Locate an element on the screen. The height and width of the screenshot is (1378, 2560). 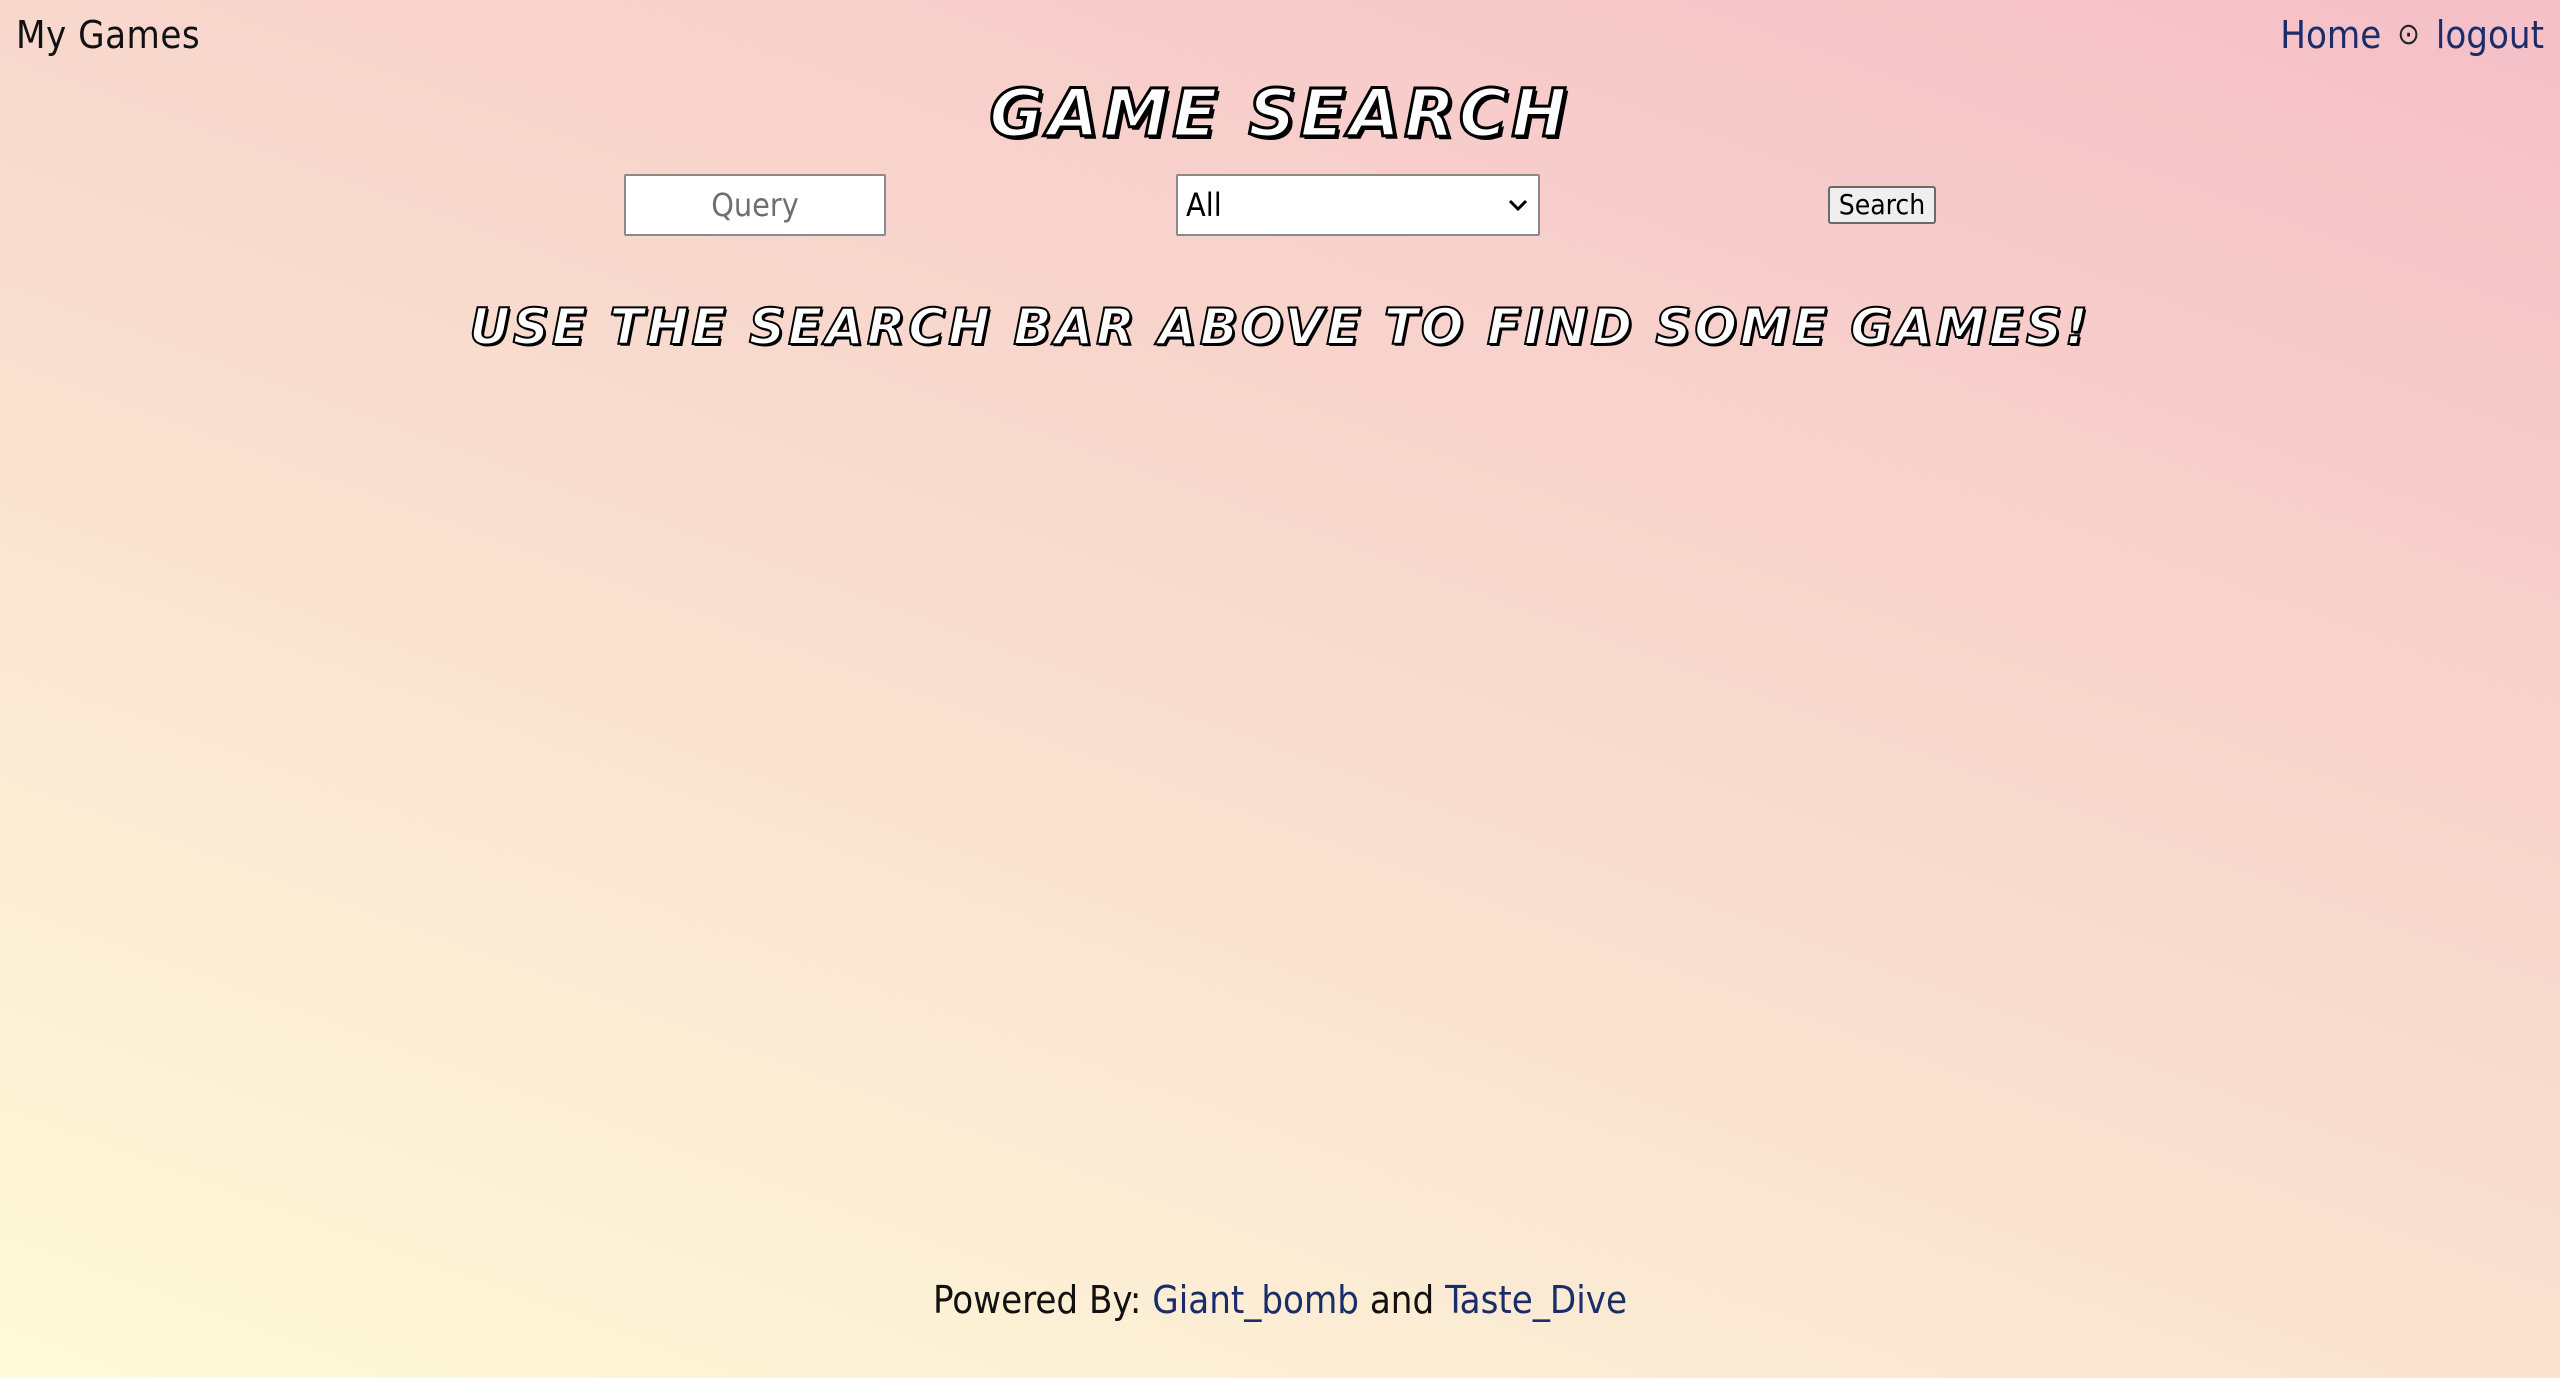
search-button: Search is located at coordinates (1882, 205).